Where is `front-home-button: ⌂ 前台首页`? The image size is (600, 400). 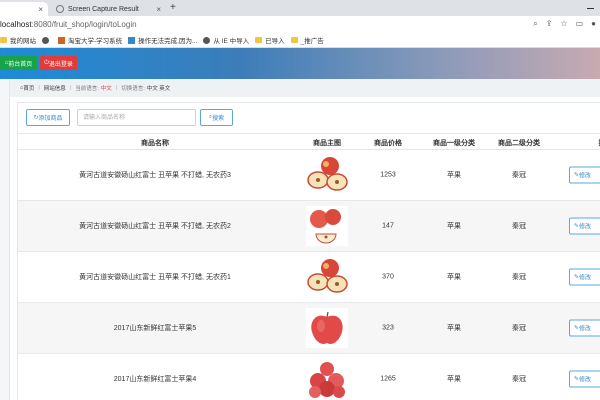
front-home-button: ⌂ 前台首页 is located at coordinates (18, 63).